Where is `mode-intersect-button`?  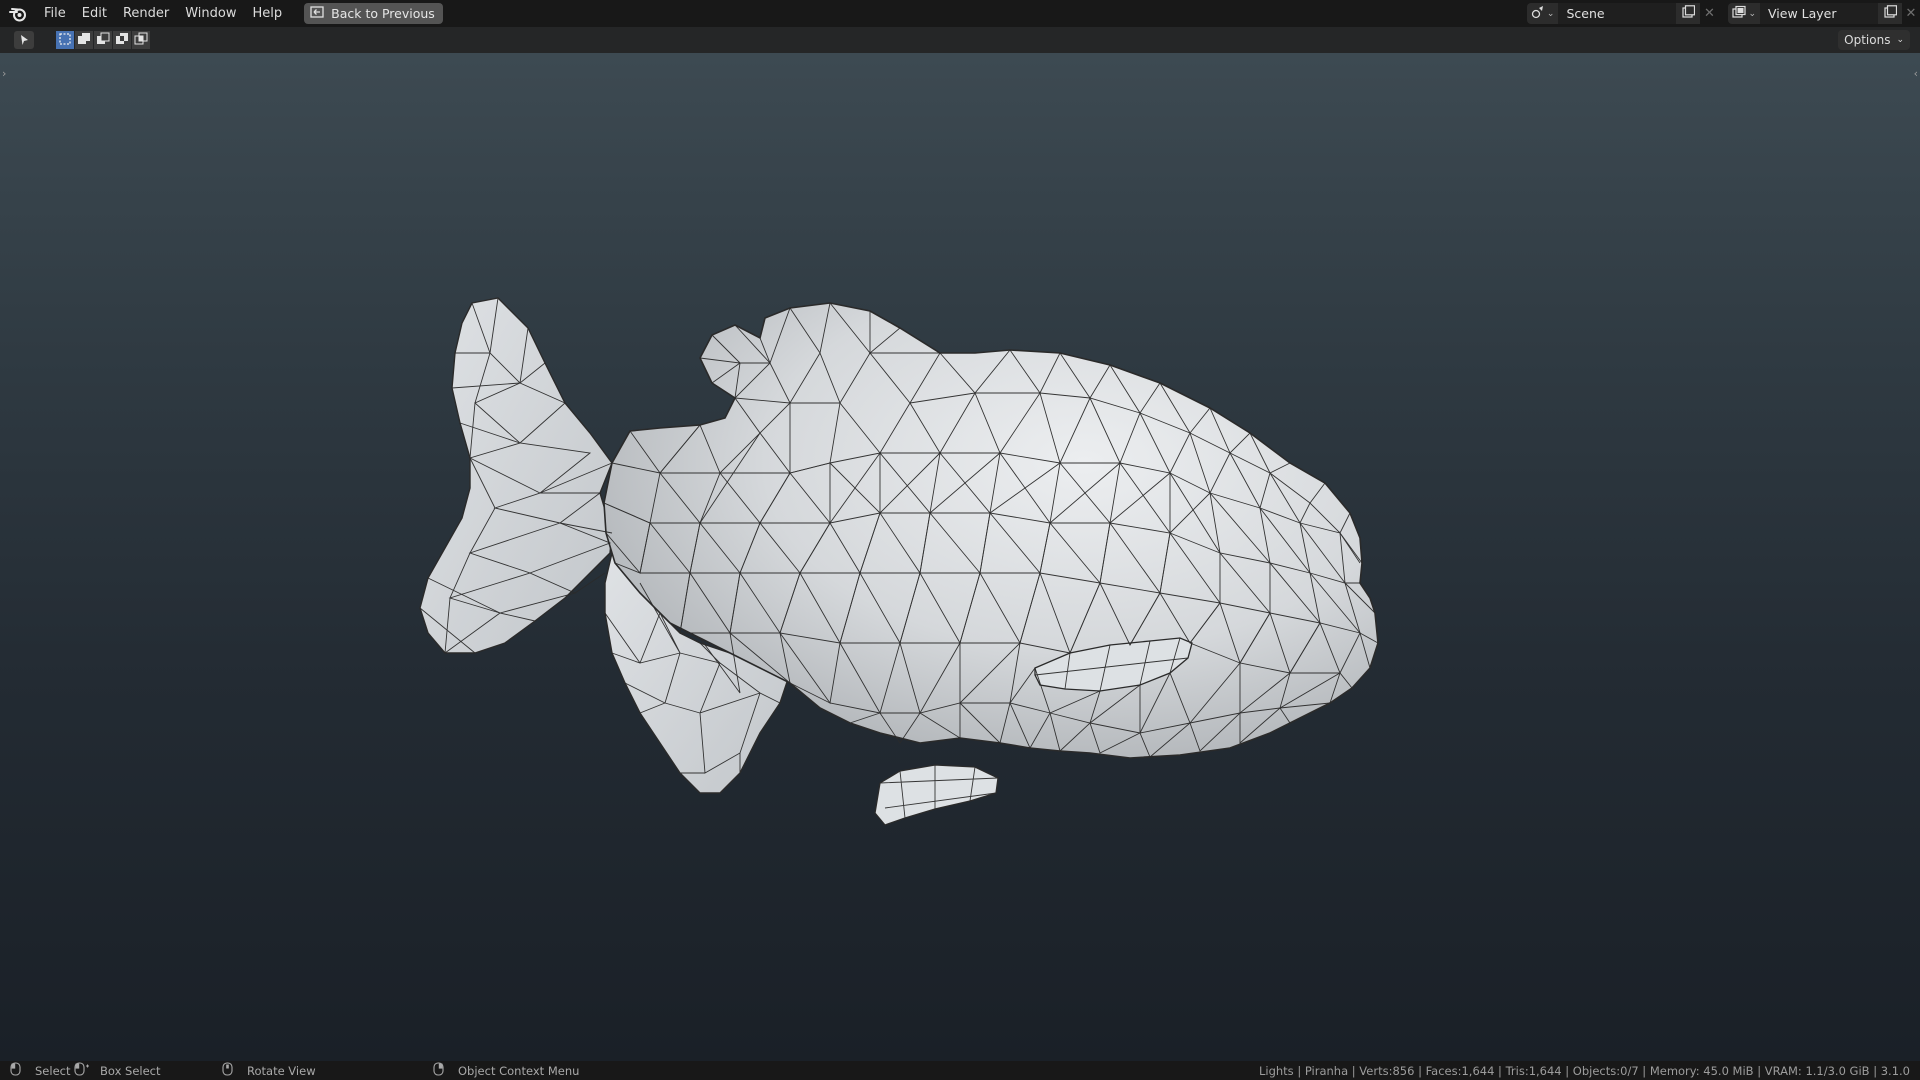
mode-intersect-button is located at coordinates (141, 40).